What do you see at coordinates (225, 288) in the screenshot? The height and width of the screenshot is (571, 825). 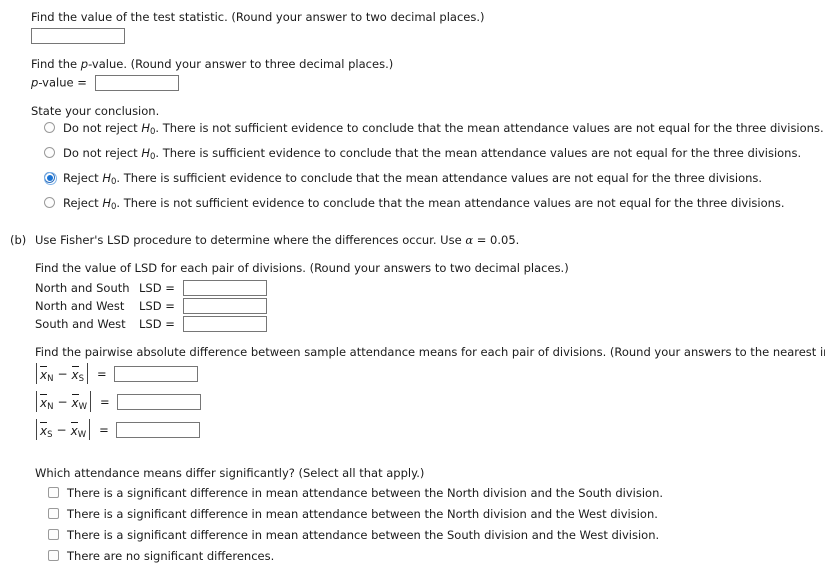 I see `lsd-input-north-south` at bounding box center [225, 288].